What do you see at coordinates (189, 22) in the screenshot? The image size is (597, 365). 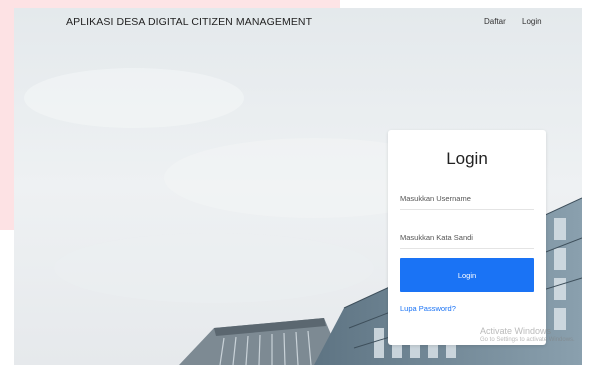 I see `app-title: APLIKASI DESA DIGITAL CITIZEN MANAGEMENT` at bounding box center [189, 22].